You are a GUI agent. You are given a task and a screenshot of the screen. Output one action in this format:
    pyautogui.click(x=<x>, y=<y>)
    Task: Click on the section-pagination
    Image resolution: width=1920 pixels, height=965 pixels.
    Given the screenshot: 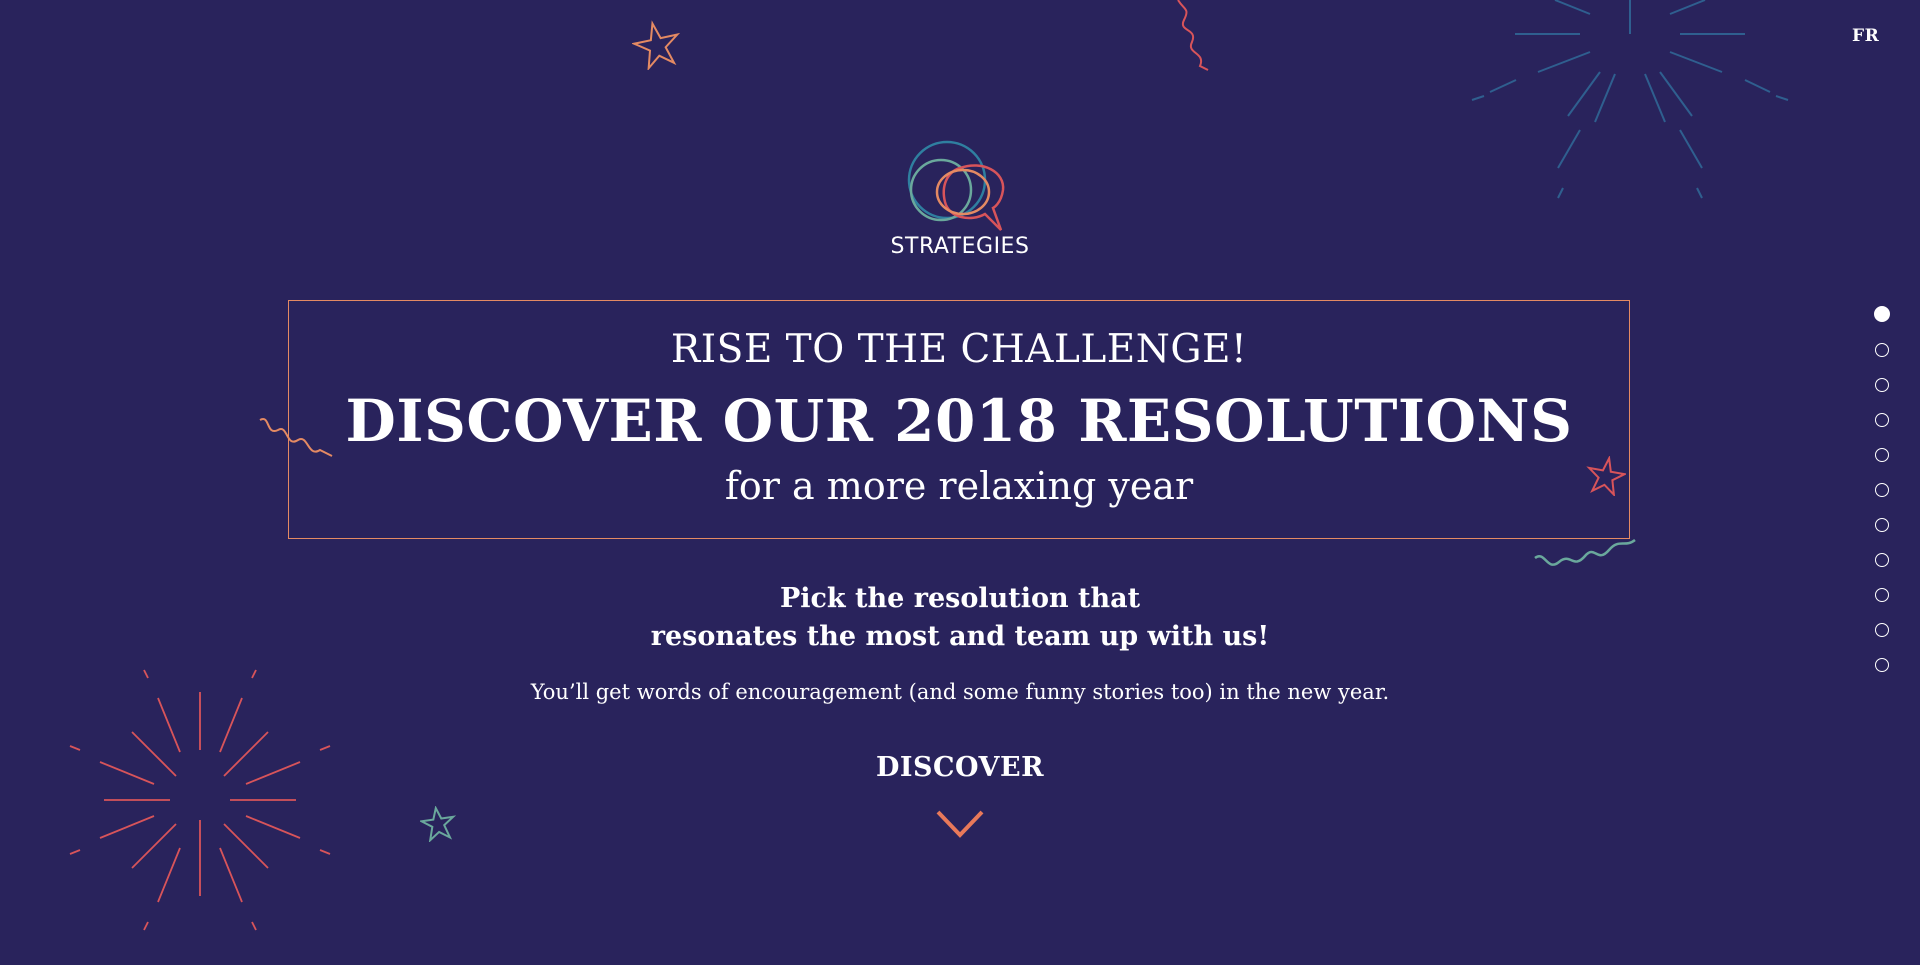 What is the action you would take?
    pyautogui.click(x=1883, y=499)
    